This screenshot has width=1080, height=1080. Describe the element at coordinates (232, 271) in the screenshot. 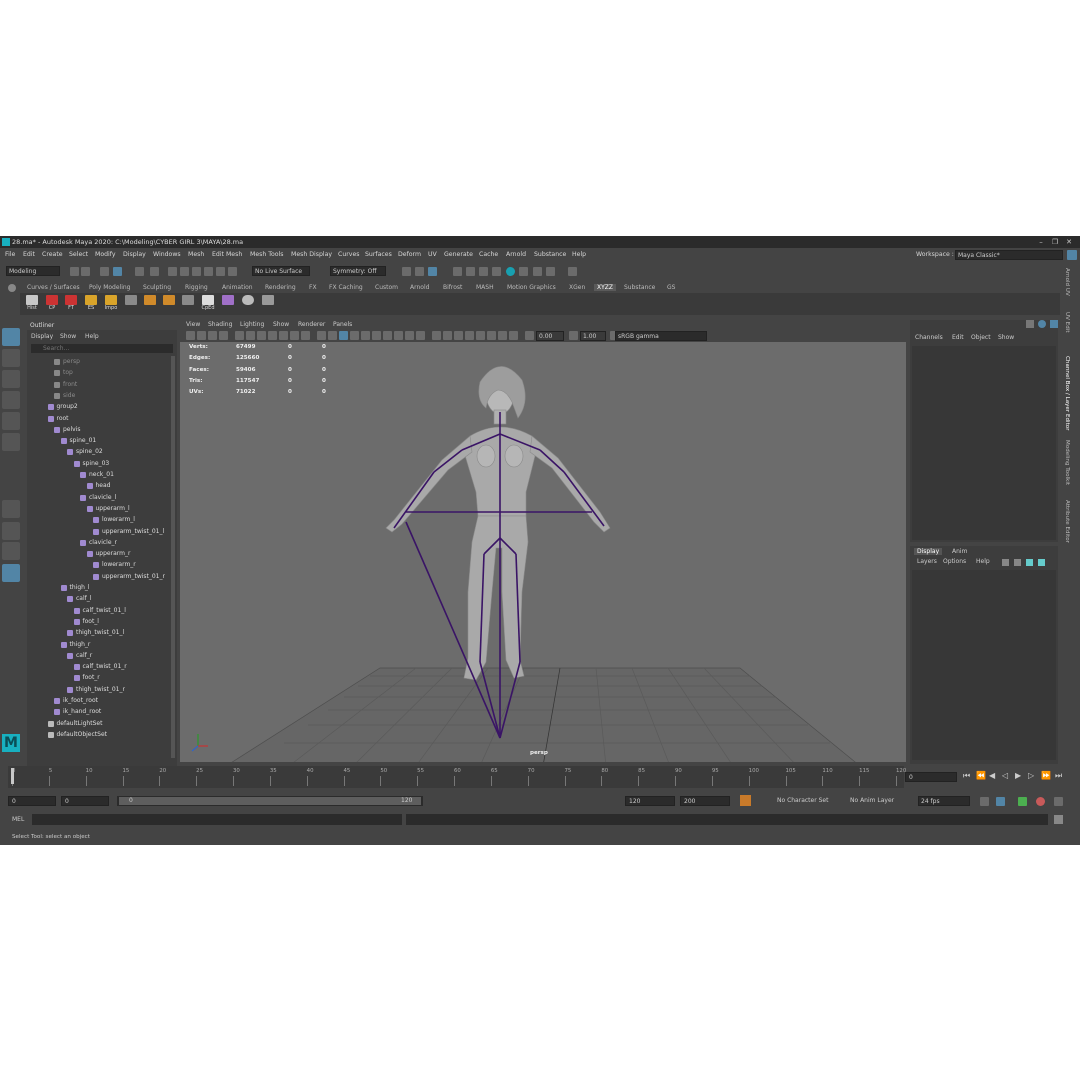

I see `snap-pivot-icon` at that location.